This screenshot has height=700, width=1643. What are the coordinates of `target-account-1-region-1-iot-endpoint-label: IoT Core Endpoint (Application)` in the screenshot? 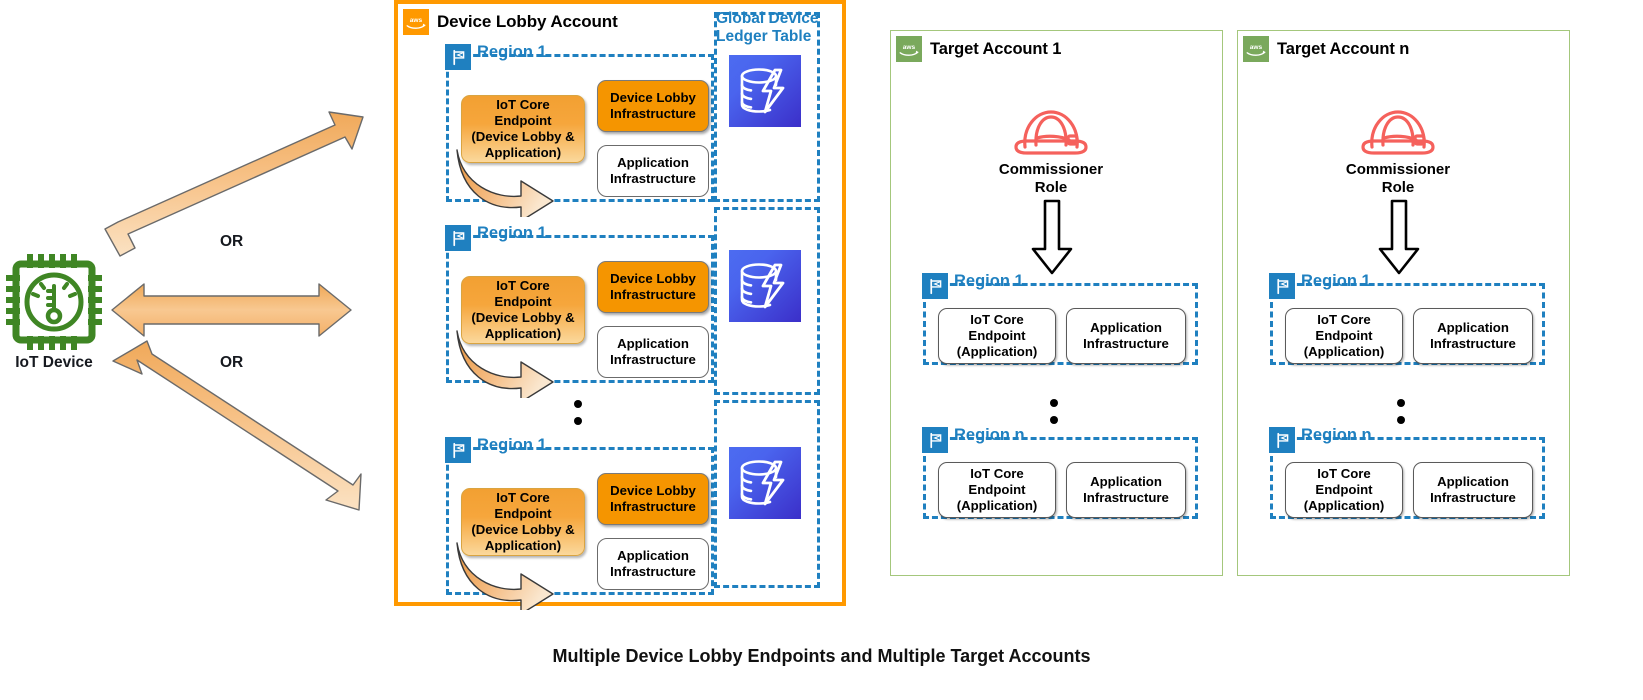 It's located at (997, 335).